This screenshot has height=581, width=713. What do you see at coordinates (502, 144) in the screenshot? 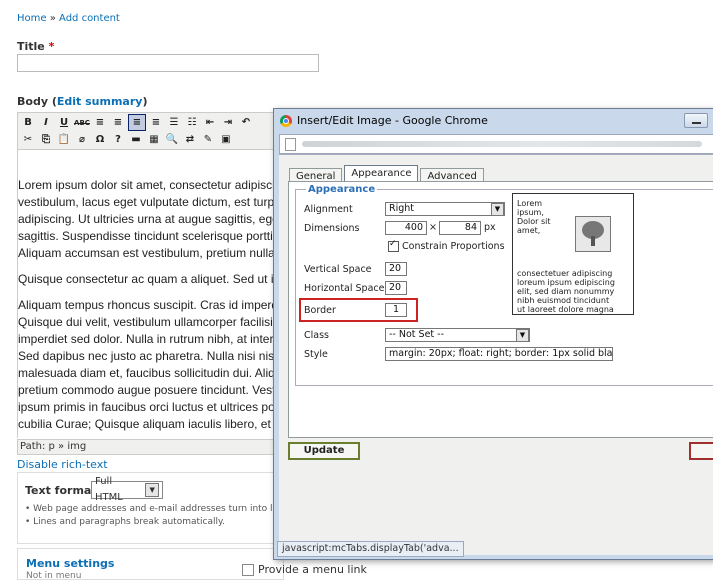
I see `blurred-url` at bounding box center [502, 144].